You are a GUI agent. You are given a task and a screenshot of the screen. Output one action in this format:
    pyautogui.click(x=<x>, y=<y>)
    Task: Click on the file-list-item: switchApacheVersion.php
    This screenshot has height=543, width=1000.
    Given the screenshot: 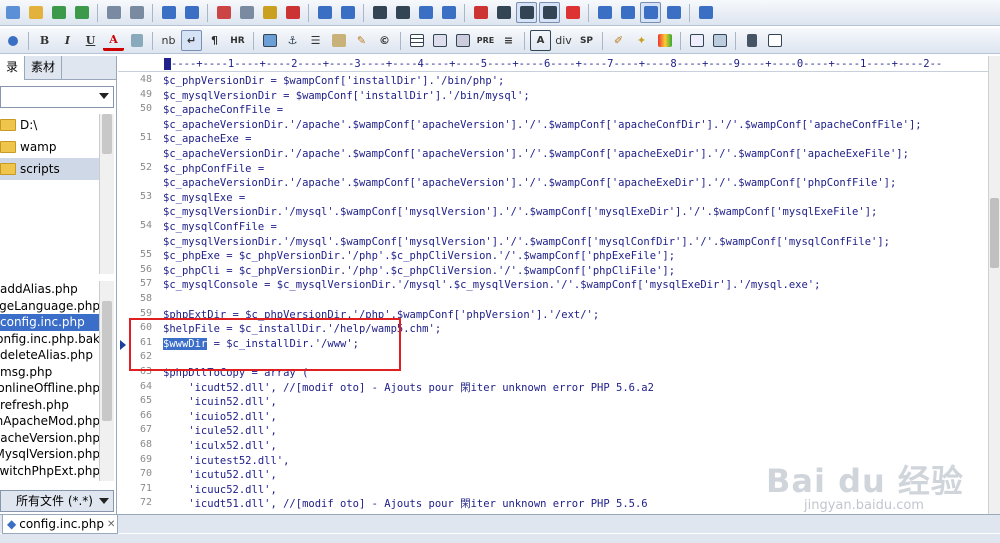 What is the action you would take?
    pyautogui.click(x=50, y=438)
    